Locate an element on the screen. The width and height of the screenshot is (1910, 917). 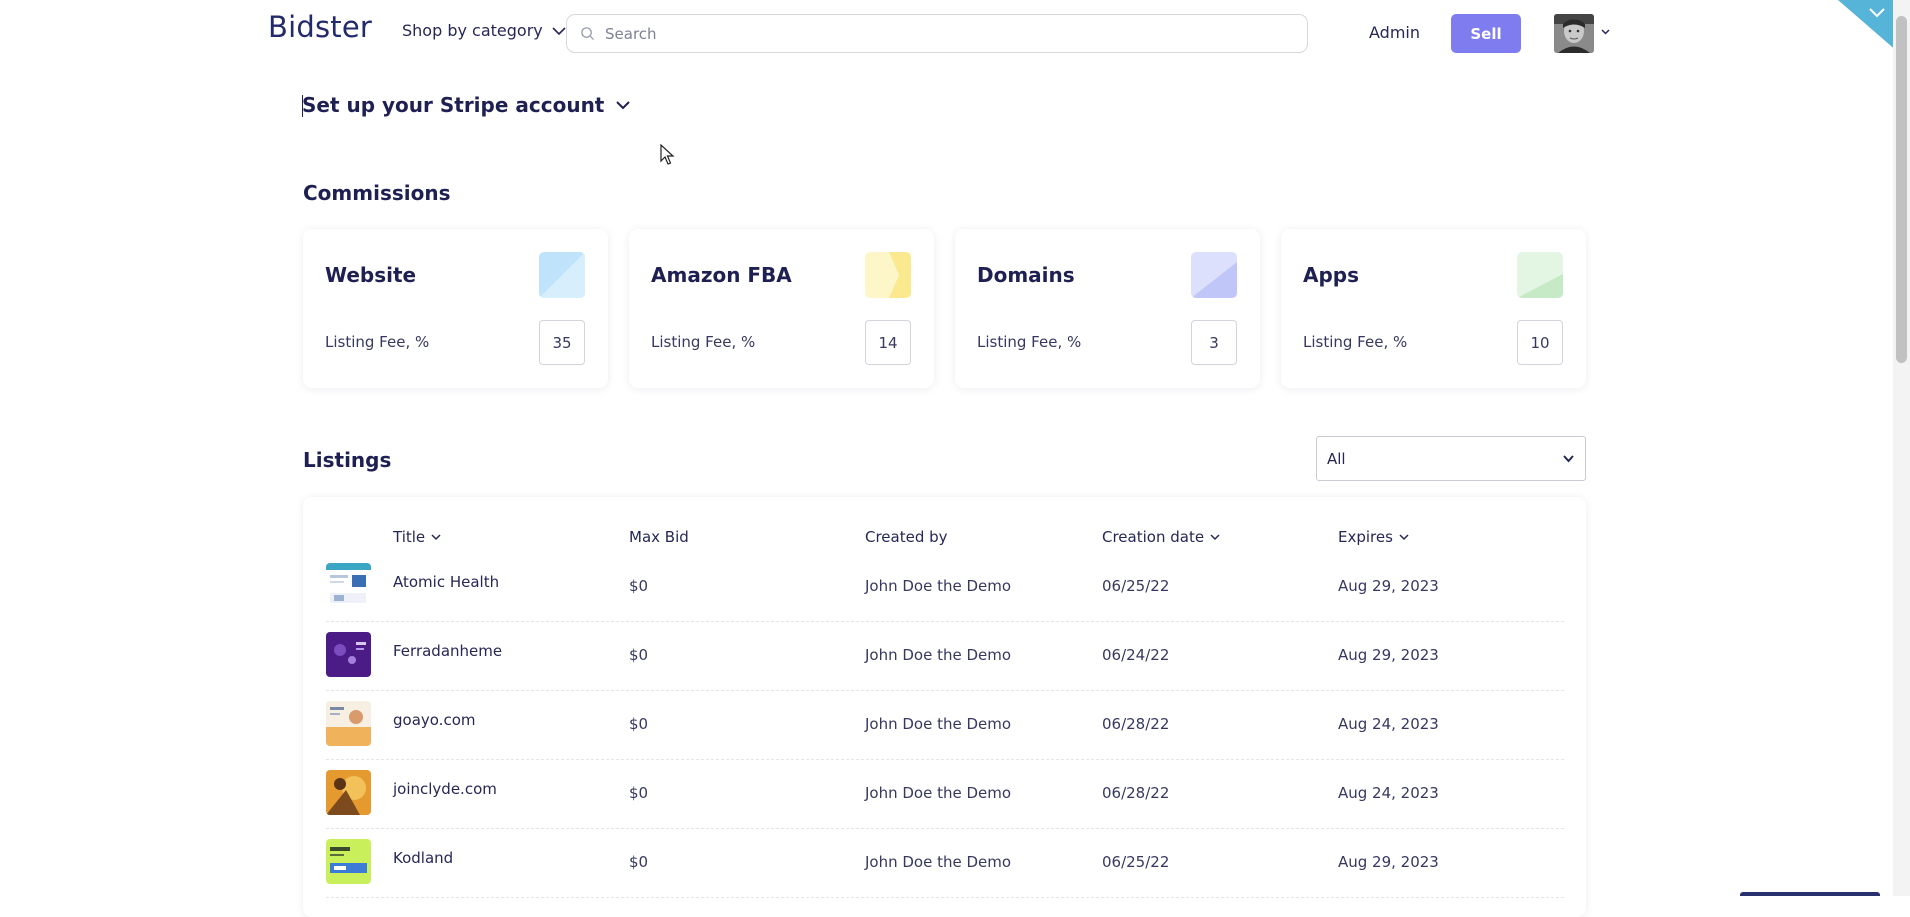
listings-filter-select: All is located at coordinates (1451, 458).